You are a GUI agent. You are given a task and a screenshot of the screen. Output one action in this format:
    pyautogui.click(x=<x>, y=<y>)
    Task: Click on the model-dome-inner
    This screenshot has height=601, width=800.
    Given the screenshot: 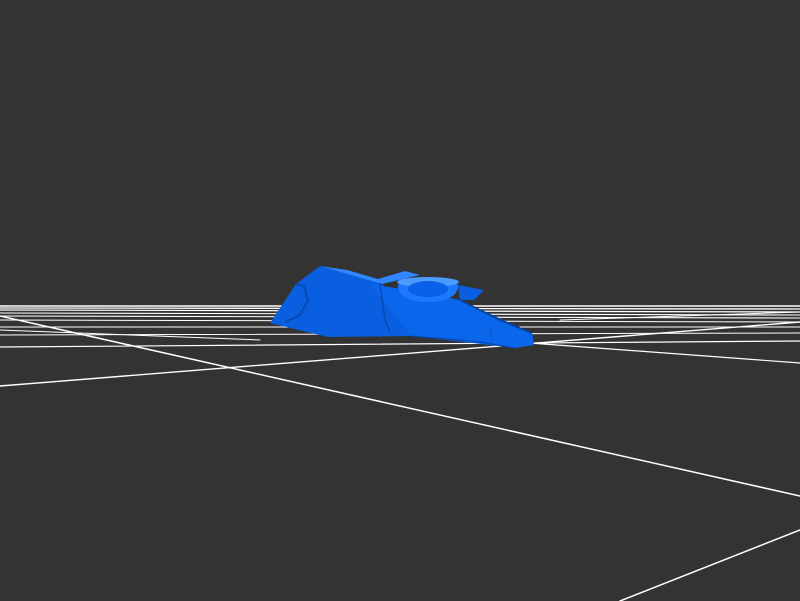 What is the action you would take?
    pyautogui.click(x=428, y=289)
    